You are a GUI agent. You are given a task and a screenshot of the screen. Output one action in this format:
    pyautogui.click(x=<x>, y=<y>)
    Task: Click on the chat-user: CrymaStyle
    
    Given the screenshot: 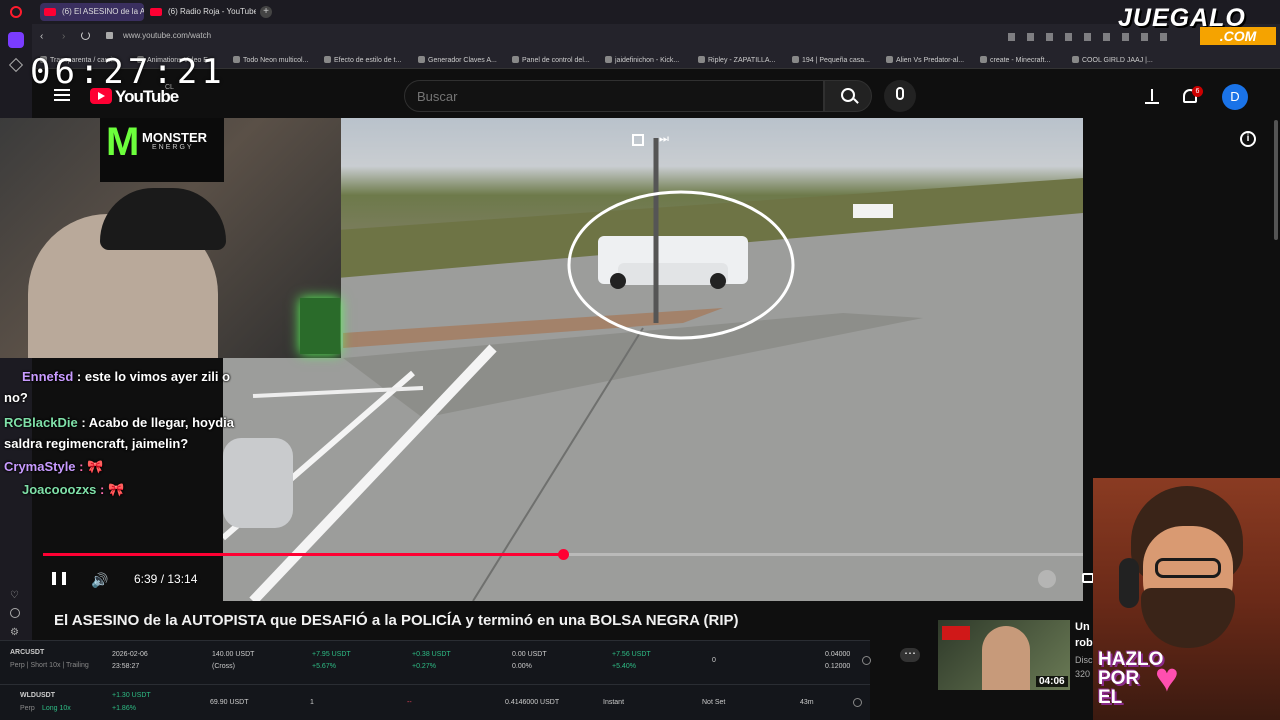 What is the action you would take?
    pyautogui.click(x=40, y=466)
    